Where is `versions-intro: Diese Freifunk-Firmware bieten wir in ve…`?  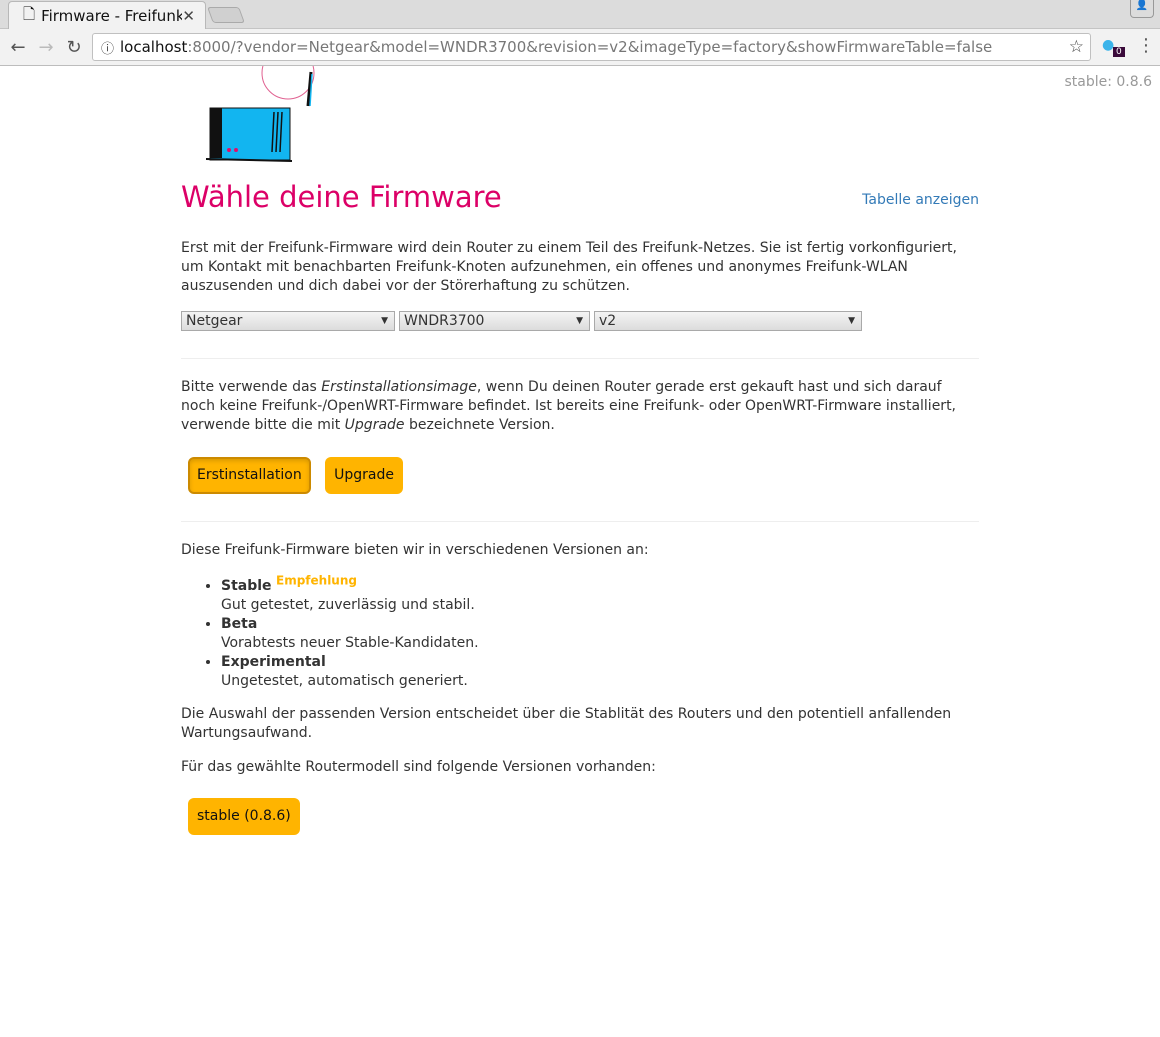
versions-intro: Diese Freifunk-Firmware bieten wir in ve… is located at coordinates (415, 550).